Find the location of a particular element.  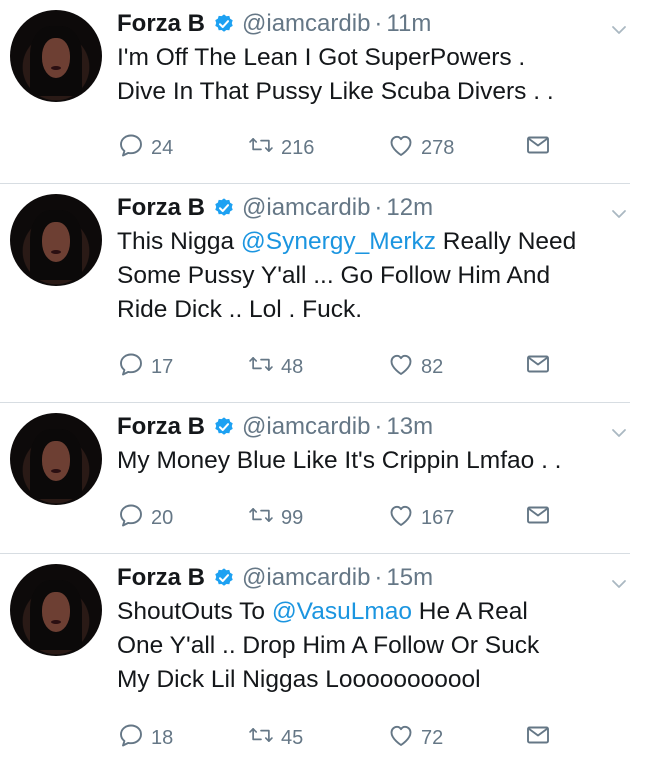

tweet-timestamp: 15m is located at coordinates (409, 578).